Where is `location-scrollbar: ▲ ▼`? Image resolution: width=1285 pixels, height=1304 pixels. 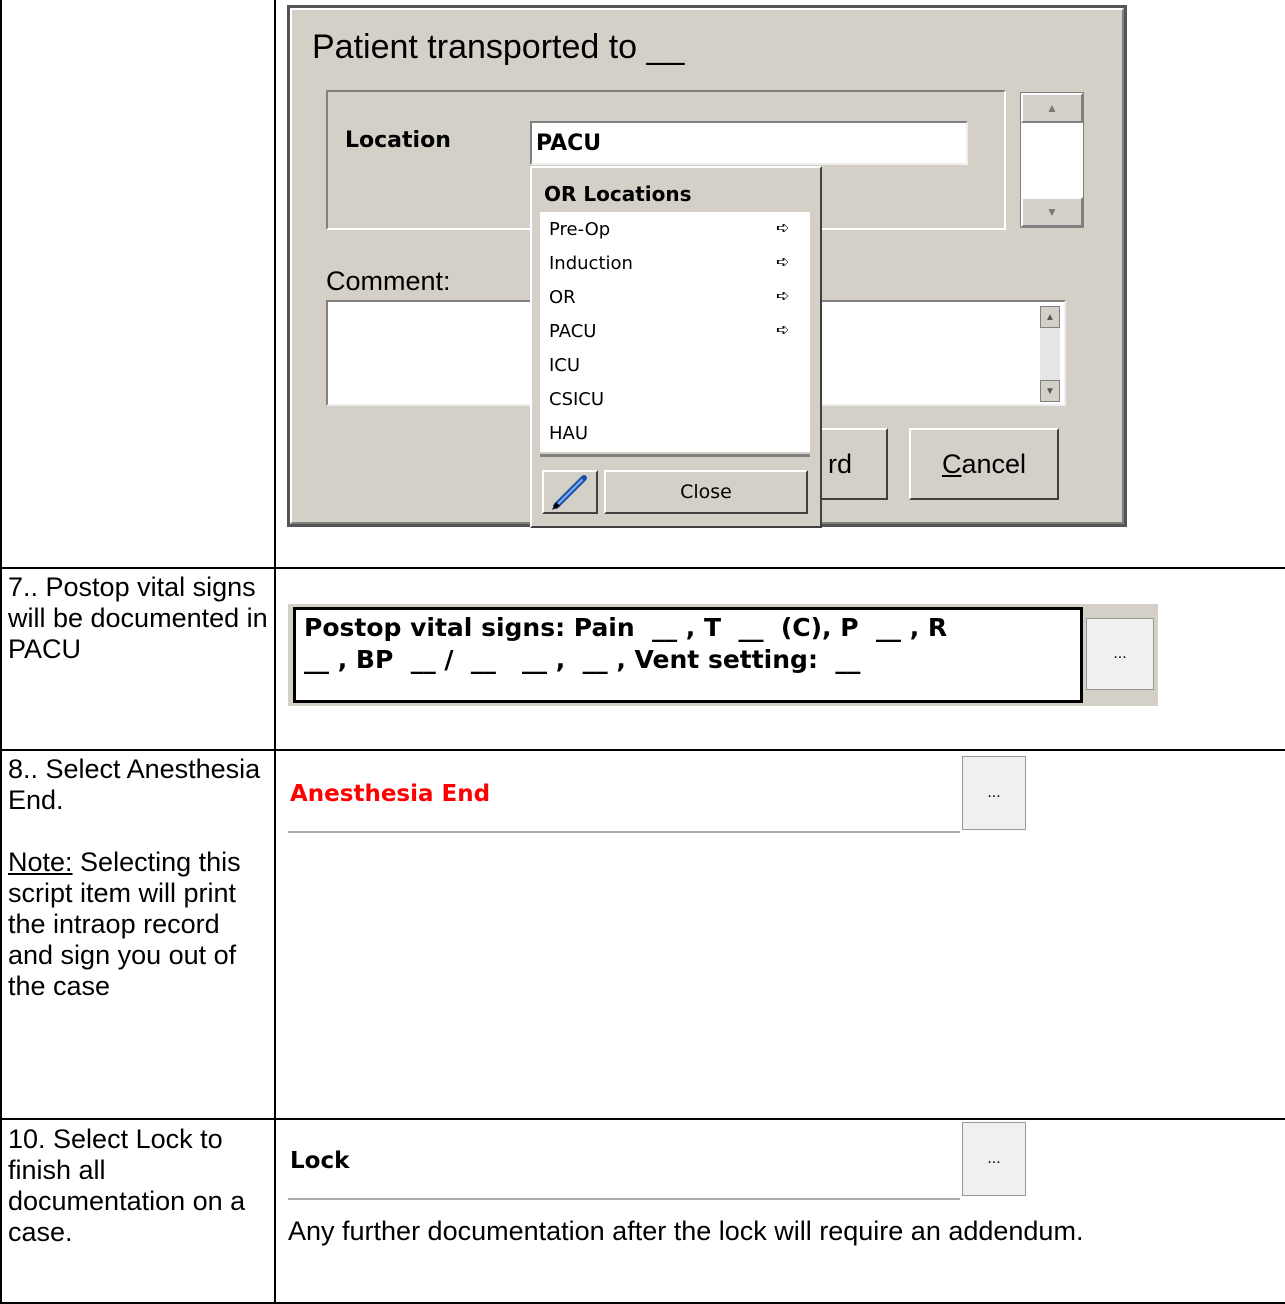
location-scrollbar: ▲ ▼ is located at coordinates (1052, 160).